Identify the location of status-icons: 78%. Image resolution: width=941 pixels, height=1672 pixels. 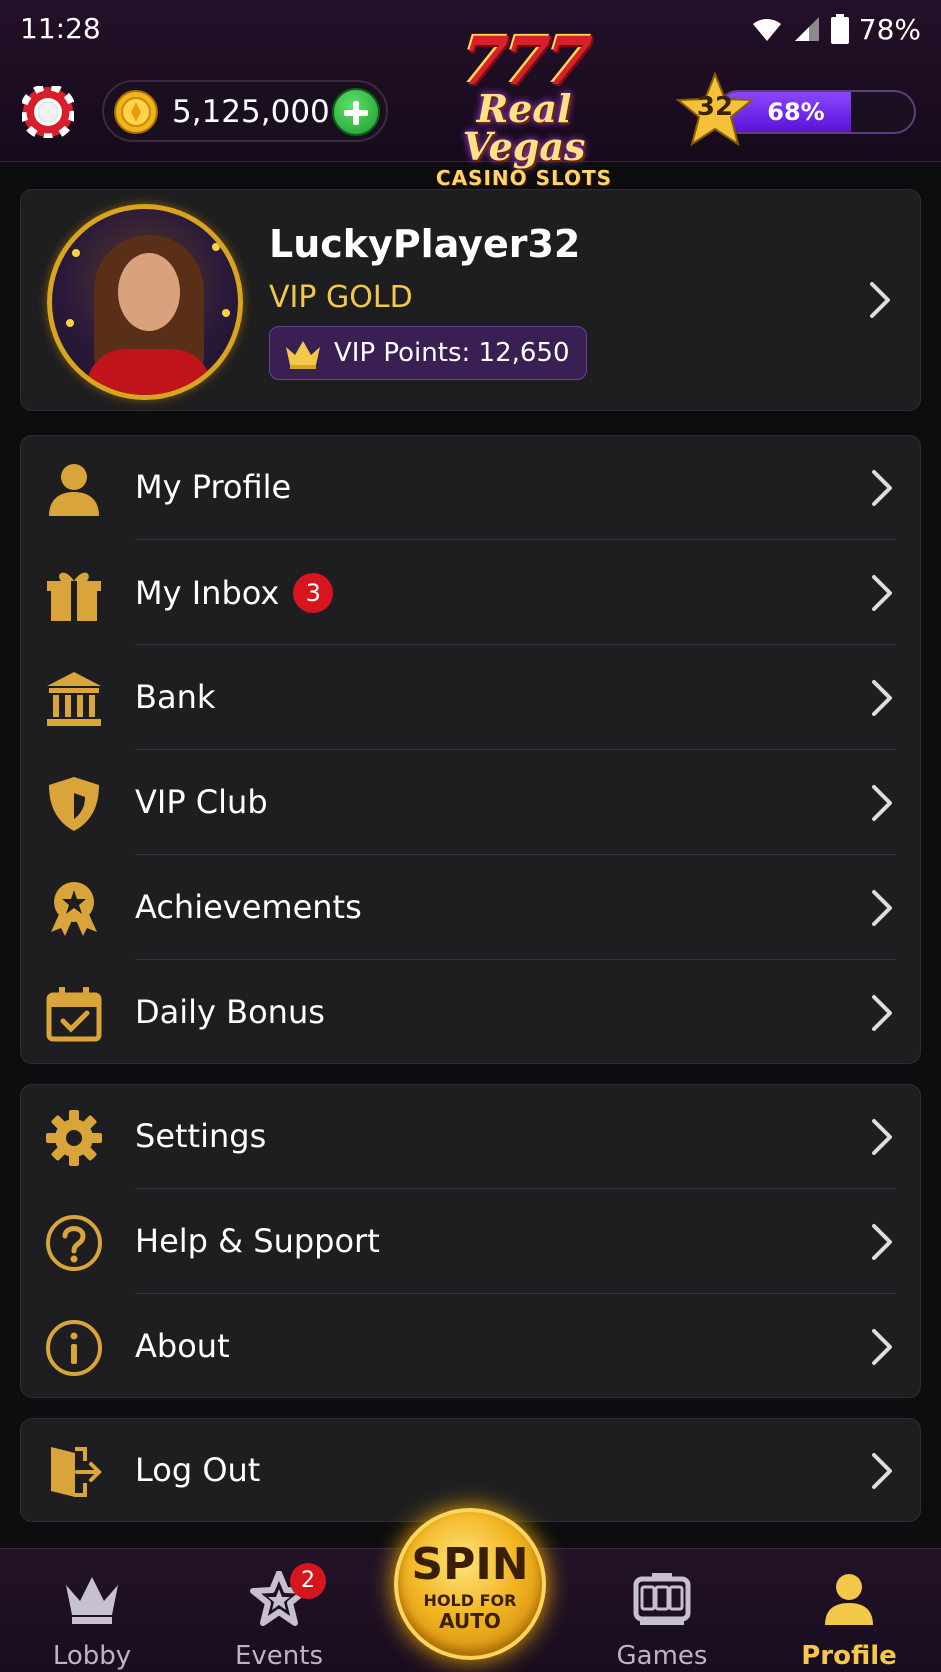
(836, 29).